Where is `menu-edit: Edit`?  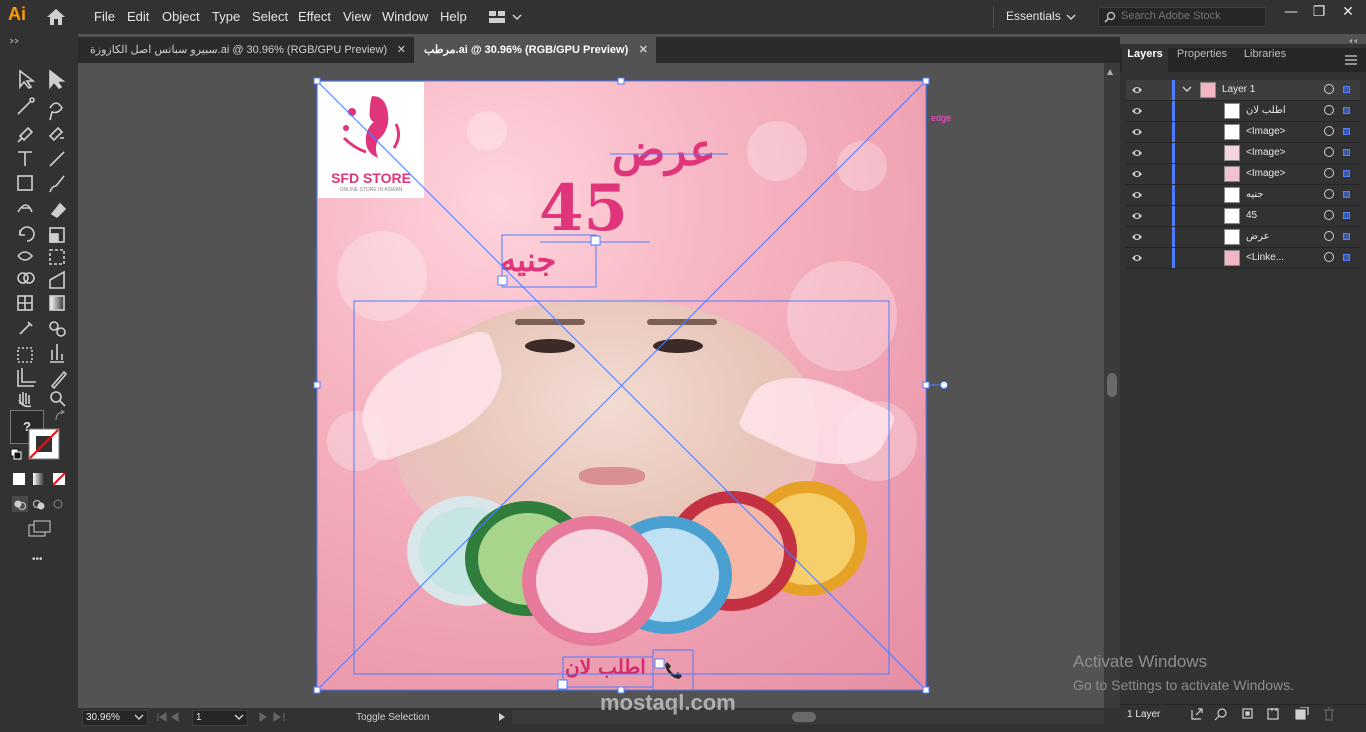 menu-edit: Edit is located at coordinates (138, 16).